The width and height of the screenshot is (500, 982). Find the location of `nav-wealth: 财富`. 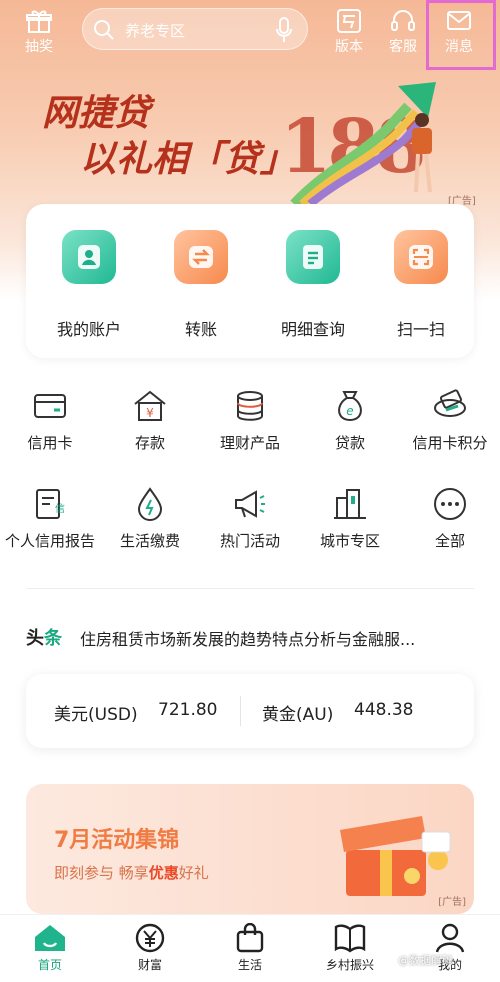

nav-wealth: 财富 is located at coordinates (150, 948).